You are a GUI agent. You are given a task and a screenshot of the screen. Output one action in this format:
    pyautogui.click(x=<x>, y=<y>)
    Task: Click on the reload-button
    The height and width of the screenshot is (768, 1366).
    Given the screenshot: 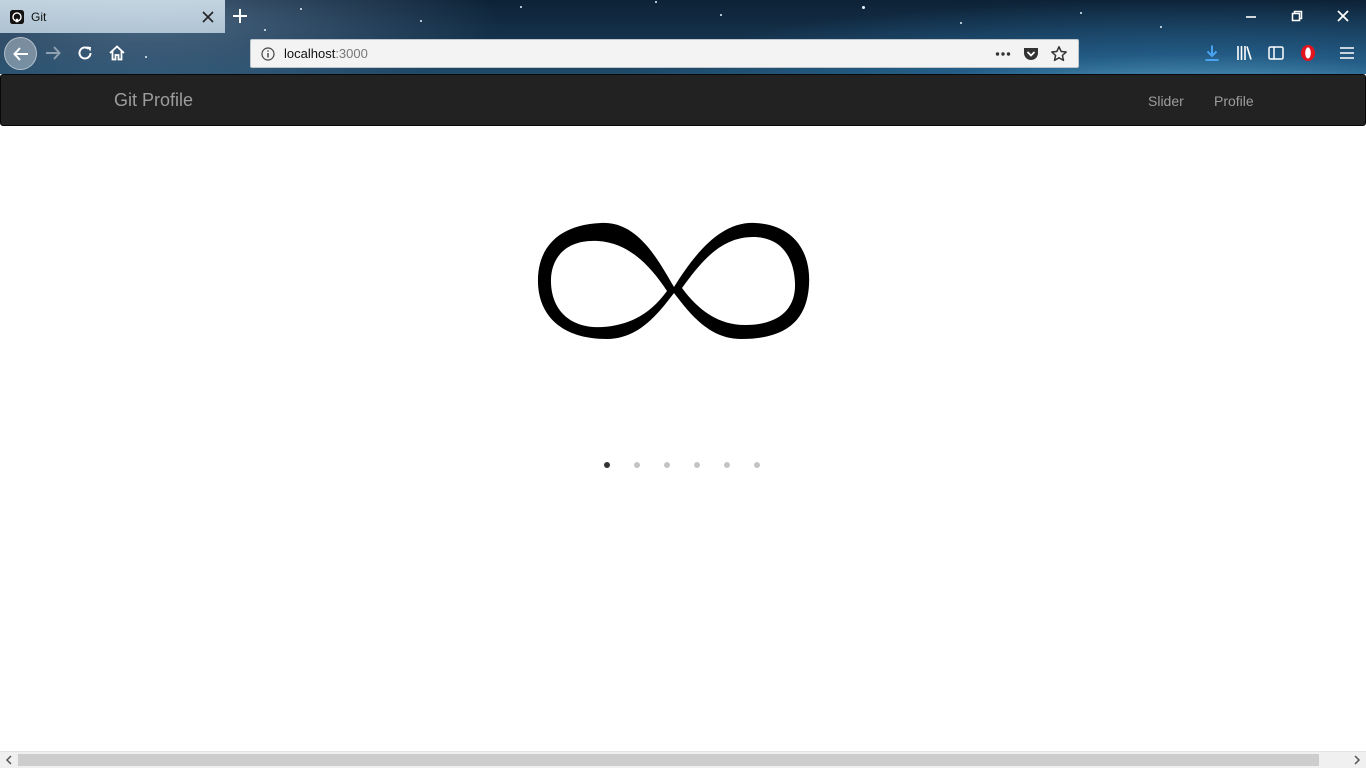 What is the action you would take?
    pyautogui.click(x=85, y=53)
    